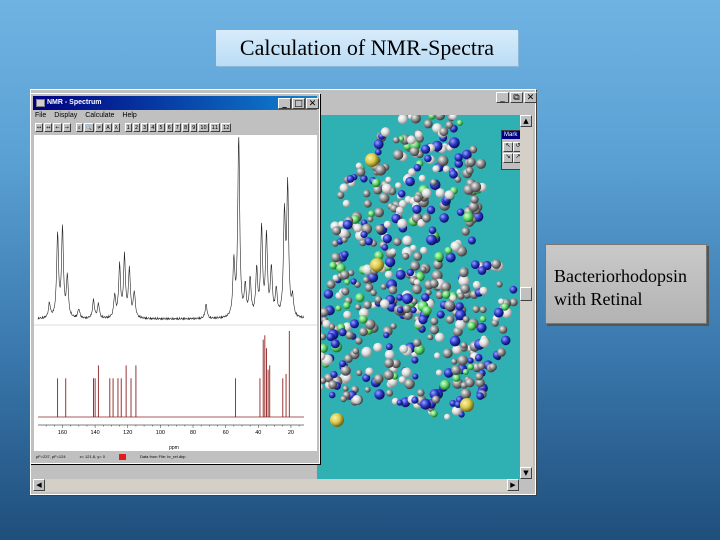  What do you see at coordinates (48, 127) in the screenshot?
I see `expand-right-icon: ↔` at bounding box center [48, 127].